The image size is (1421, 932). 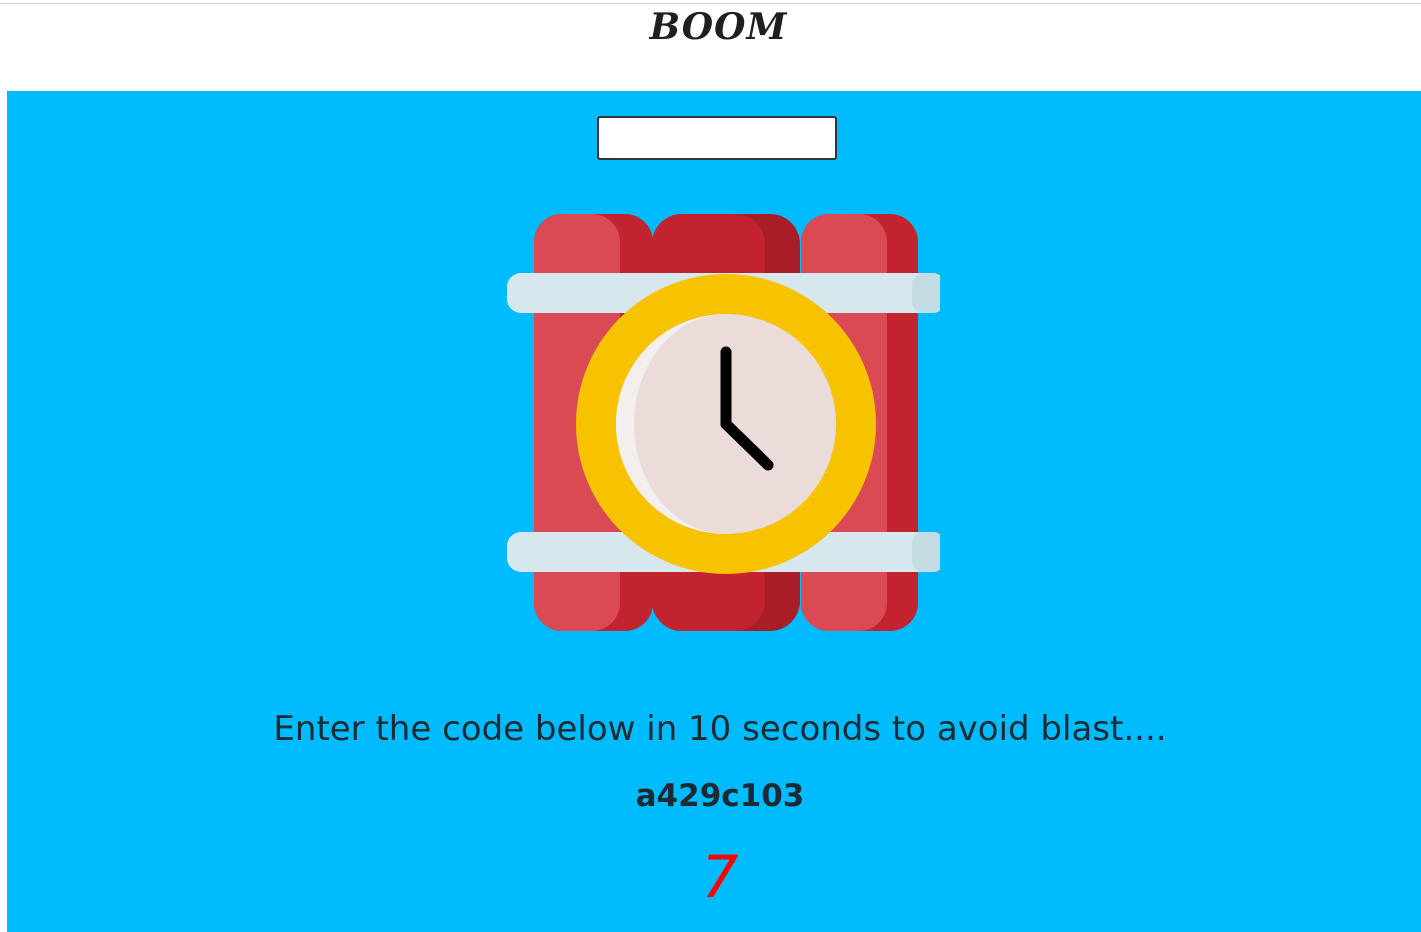 What do you see at coordinates (720, 796) in the screenshot?
I see `secret-code: a429c103` at bounding box center [720, 796].